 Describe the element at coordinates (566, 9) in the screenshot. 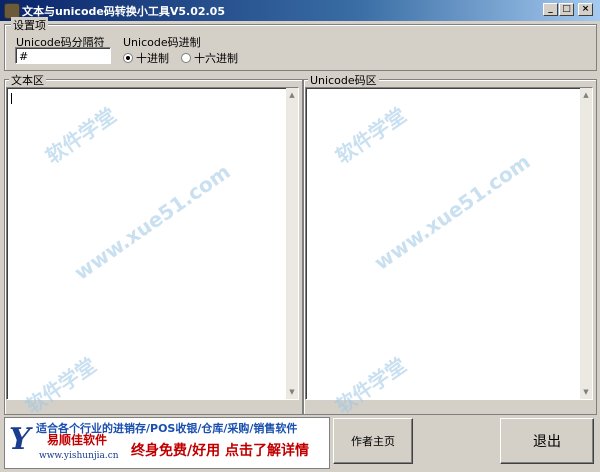

I see `maximize-icon: □` at that location.